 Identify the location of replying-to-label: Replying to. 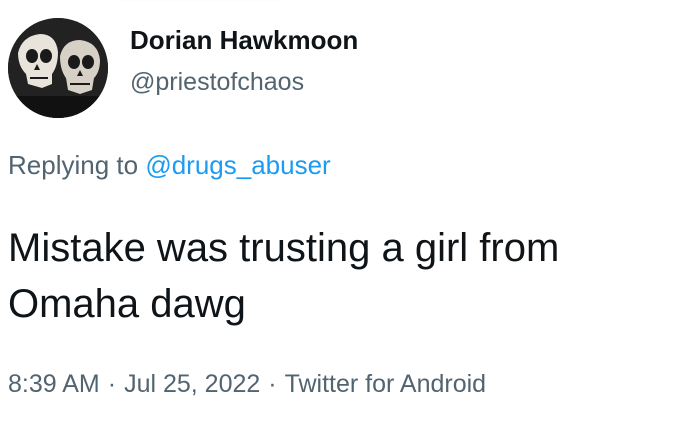
(73, 165).